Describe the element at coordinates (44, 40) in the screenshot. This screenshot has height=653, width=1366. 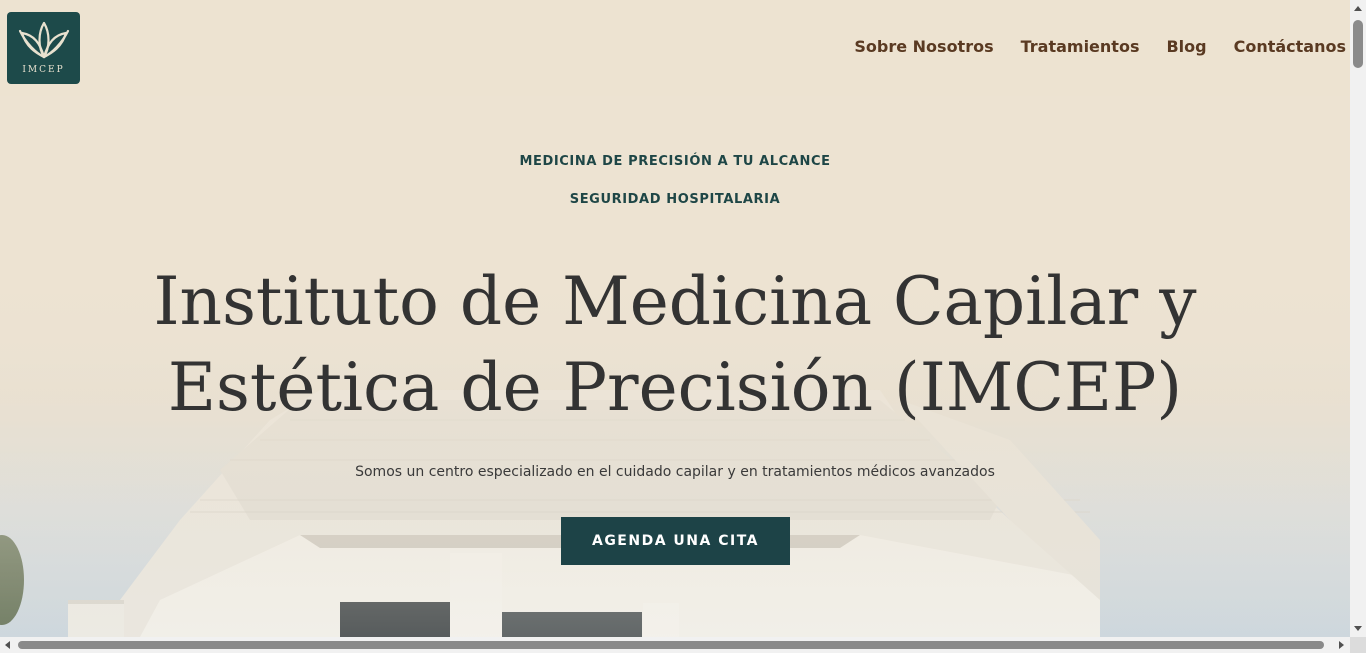
I see `leaf-icon` at that location.